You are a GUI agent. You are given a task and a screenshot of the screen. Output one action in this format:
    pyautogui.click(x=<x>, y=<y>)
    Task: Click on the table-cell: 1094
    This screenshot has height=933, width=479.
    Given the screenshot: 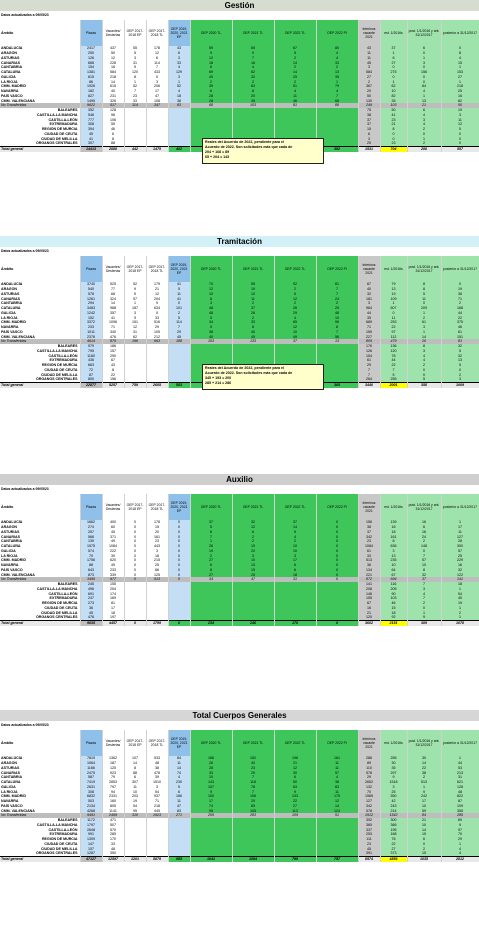 What is the action you would take?
    pyautogui.click(x=253, y=858)
    